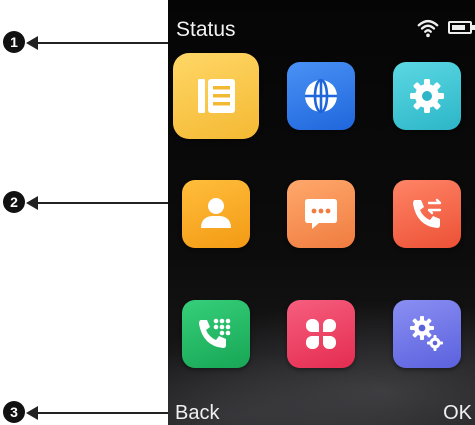 The image size is (475, 425). I want to click on menu-item-settings, so click(427, 96).